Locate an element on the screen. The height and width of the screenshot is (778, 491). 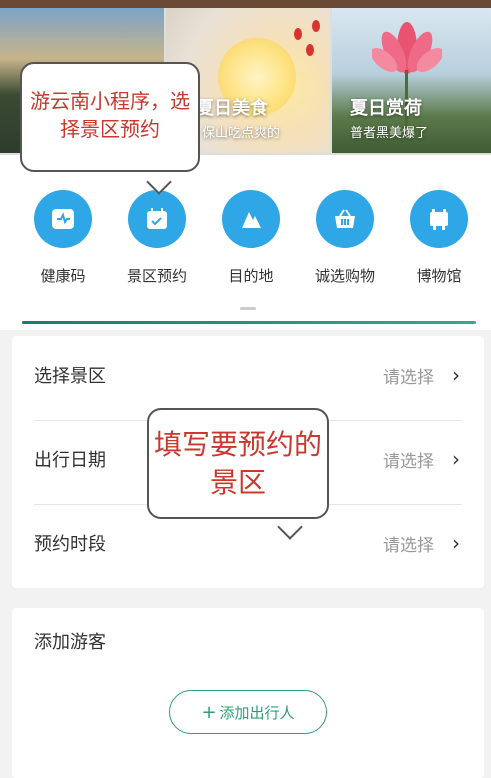
scroll-progress-bar is located at coordinates (249, 322).